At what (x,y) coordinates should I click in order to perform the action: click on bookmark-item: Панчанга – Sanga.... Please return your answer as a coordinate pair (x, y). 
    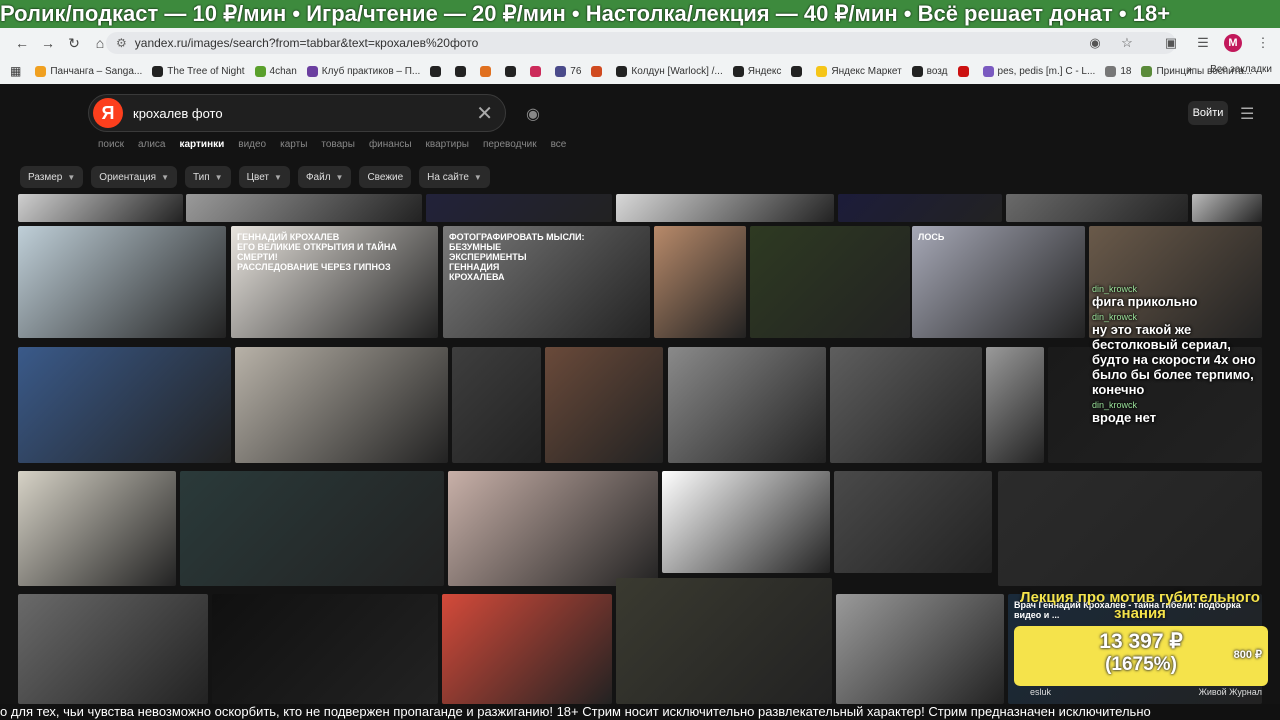
    Looking at the image, I should click on (88, 71).